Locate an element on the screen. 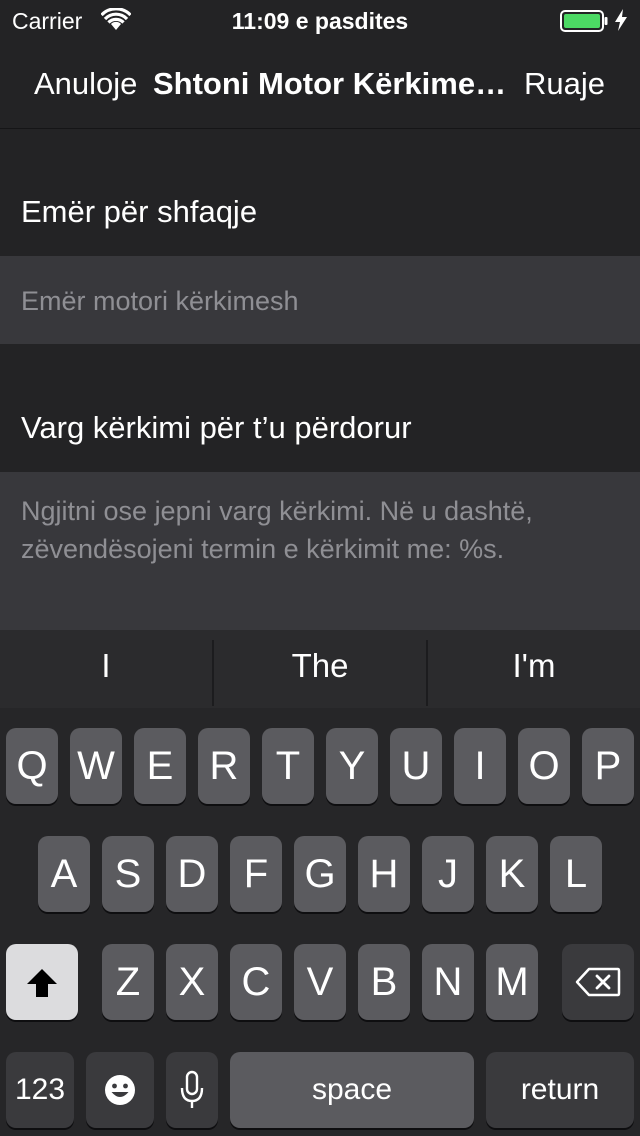 This screenshot has height=1136, width=640. key-l: L is located at coordinates (576, 874).